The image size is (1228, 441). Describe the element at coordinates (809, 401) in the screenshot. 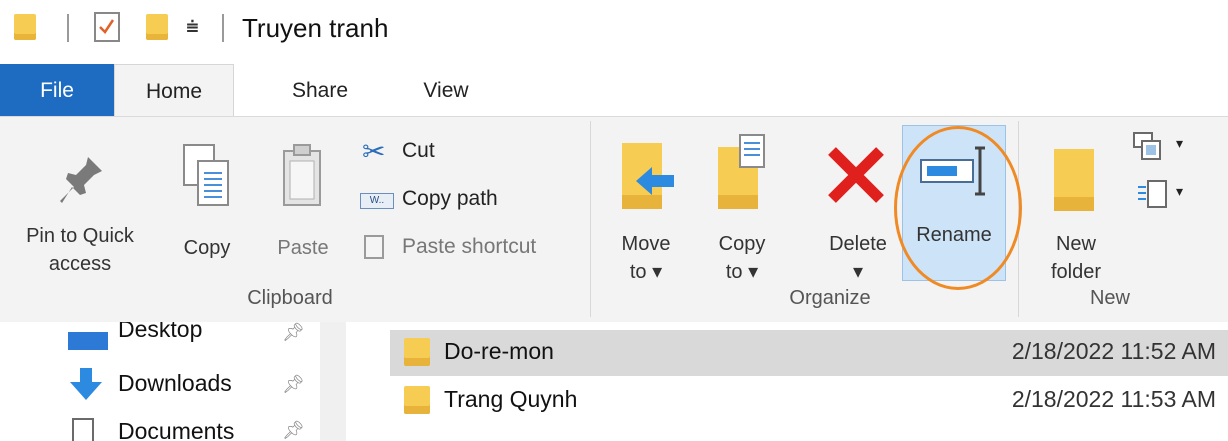

I see `file-row-trang-quynh: Trang Quynh 2/18/2022 11:53 AM` at that location.